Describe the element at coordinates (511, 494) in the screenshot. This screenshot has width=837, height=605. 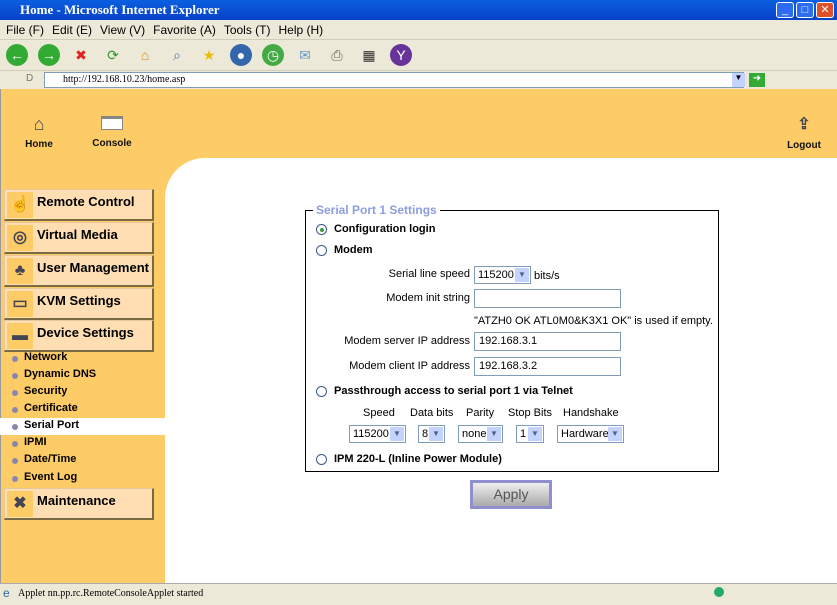
I see `apply-button: Apply` at that location.